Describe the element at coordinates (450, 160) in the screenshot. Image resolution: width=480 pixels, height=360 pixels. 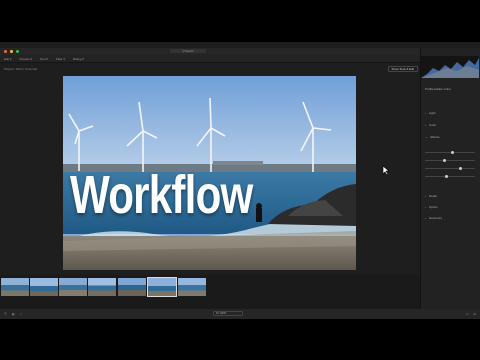
I see `slider-contrast` at that location.